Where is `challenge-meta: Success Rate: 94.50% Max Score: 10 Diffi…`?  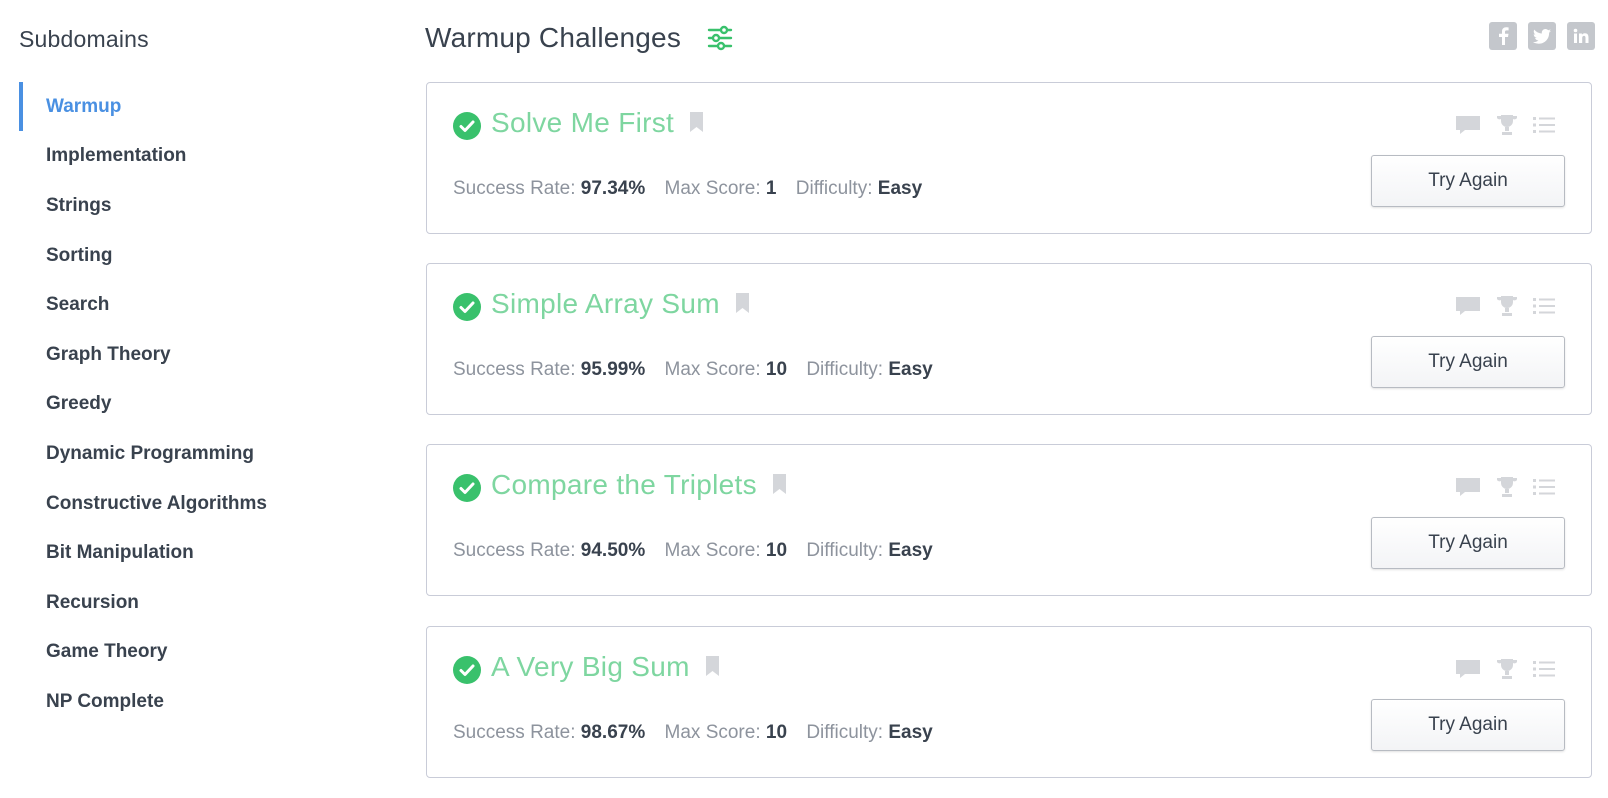 challenge-meta: Success Rate: 94.50% Max Score: 10 Diffi… is located at coordinates (693, 551).